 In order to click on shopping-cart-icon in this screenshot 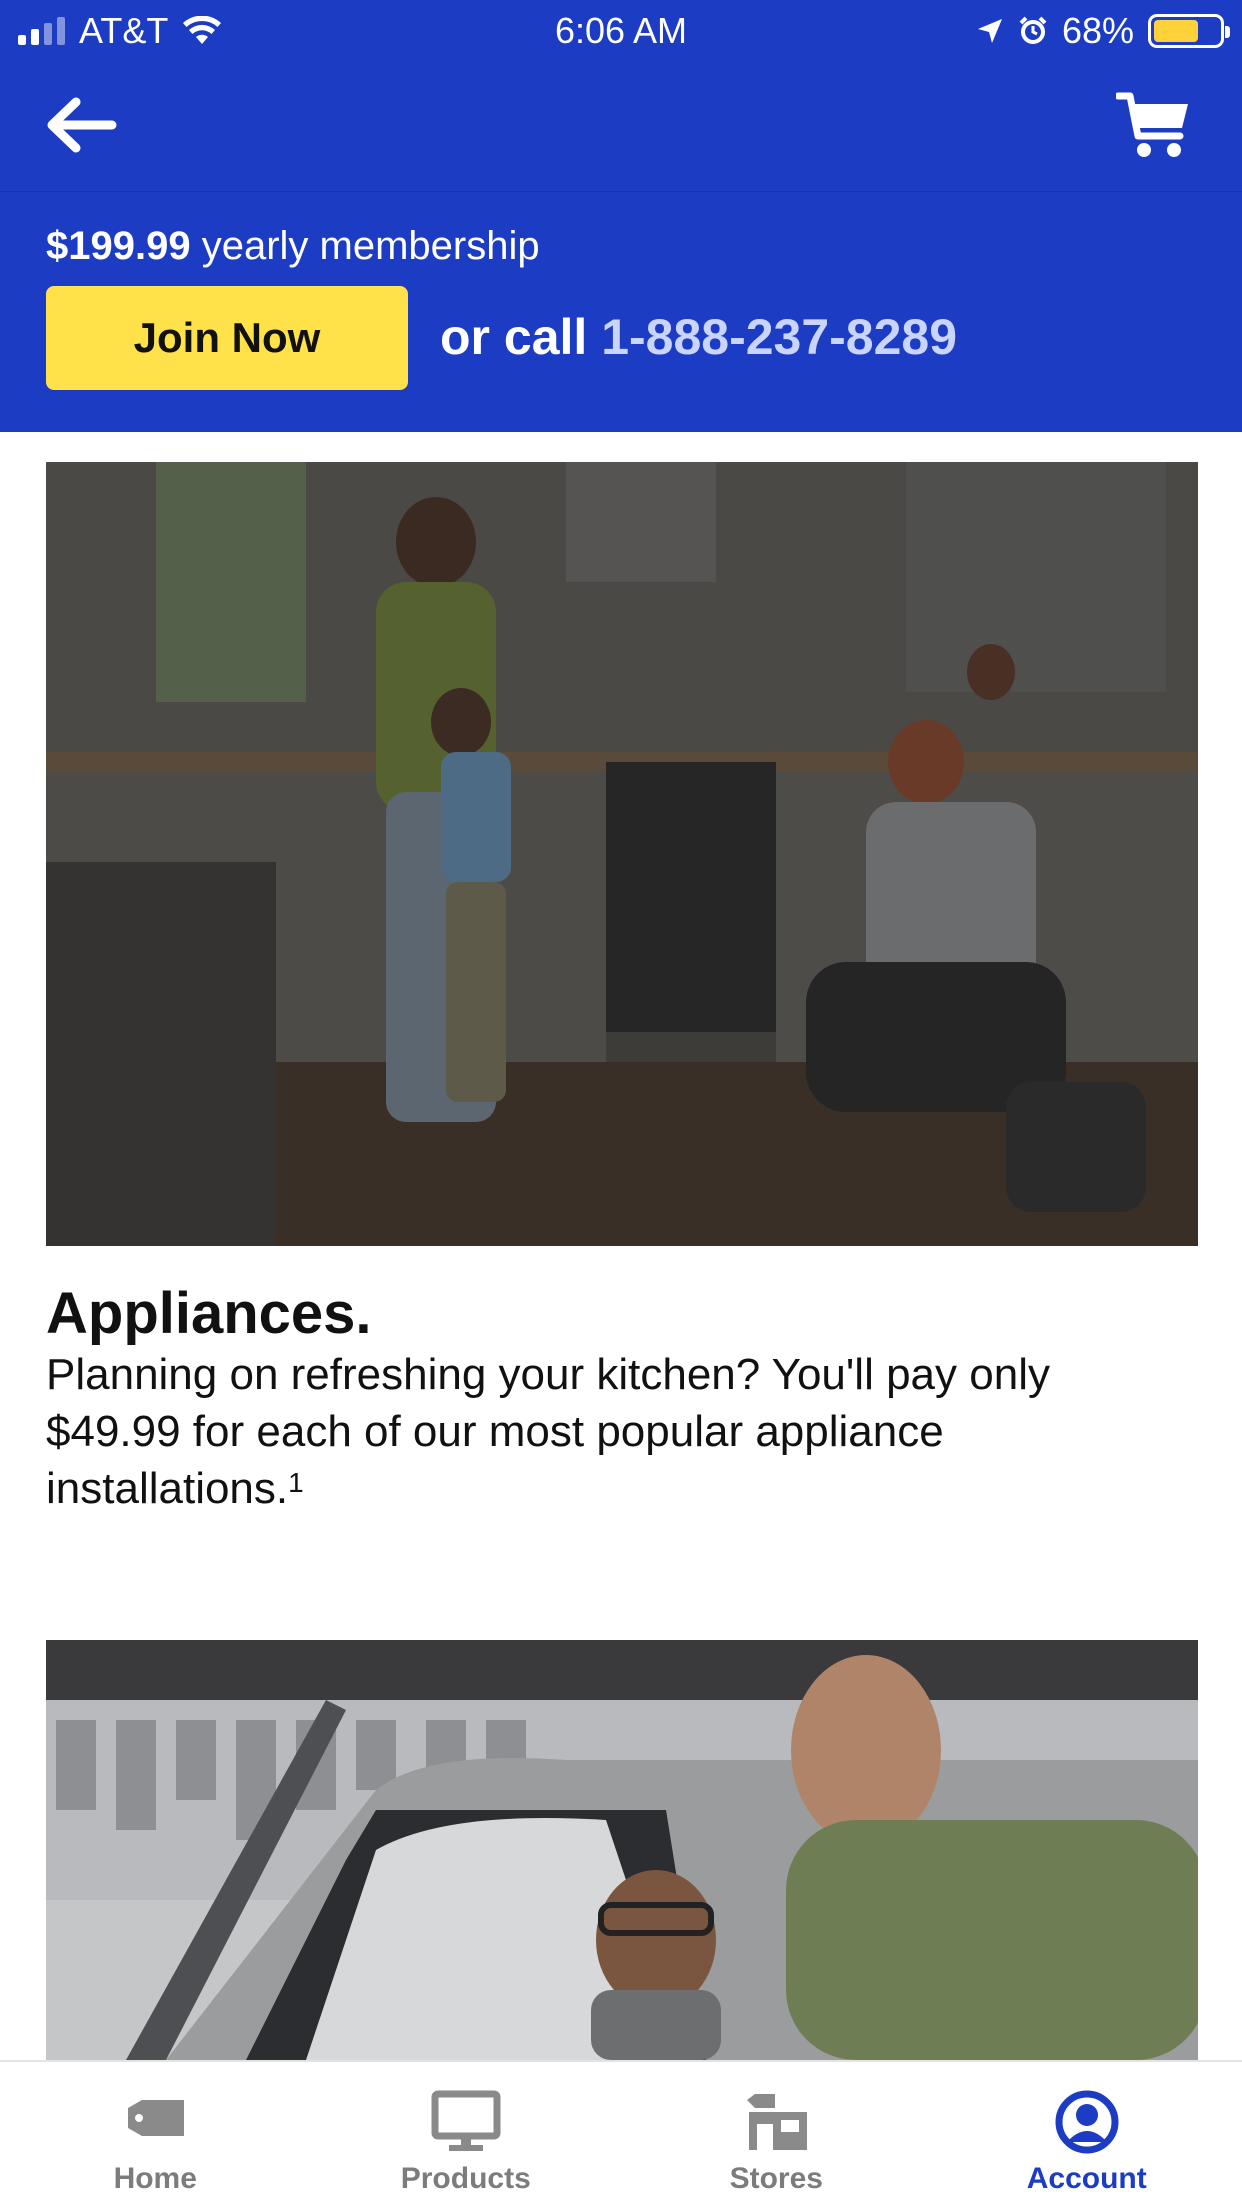, I will do `click(1151, 124)`.